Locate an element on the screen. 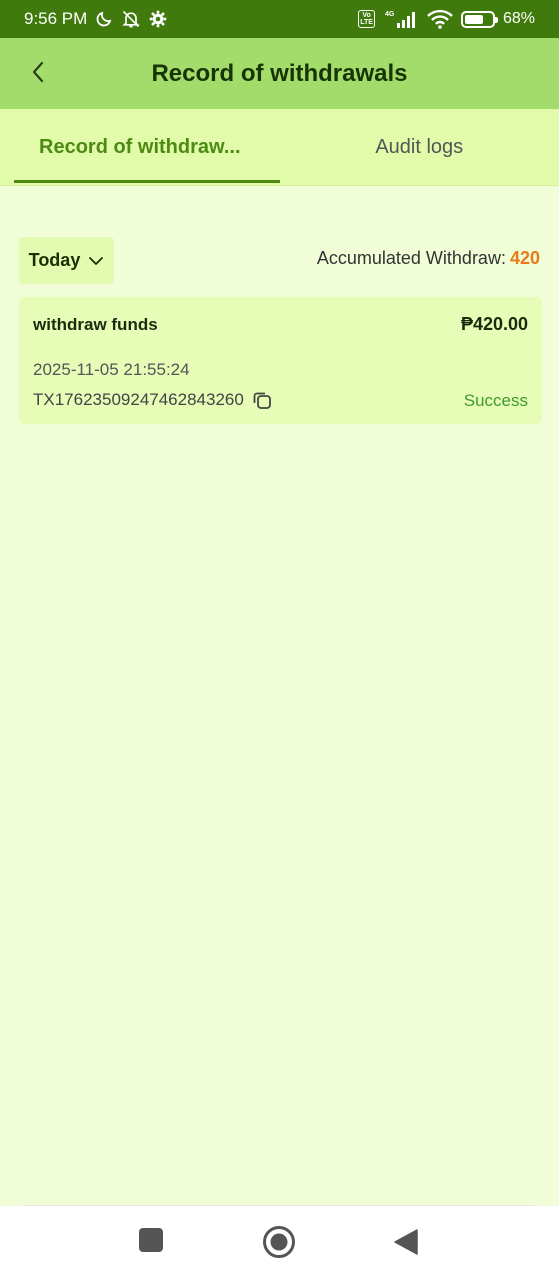 The image size is (559, 1280). status-right: Vo LTE 4G 68% is located at coordinates (446, 19).